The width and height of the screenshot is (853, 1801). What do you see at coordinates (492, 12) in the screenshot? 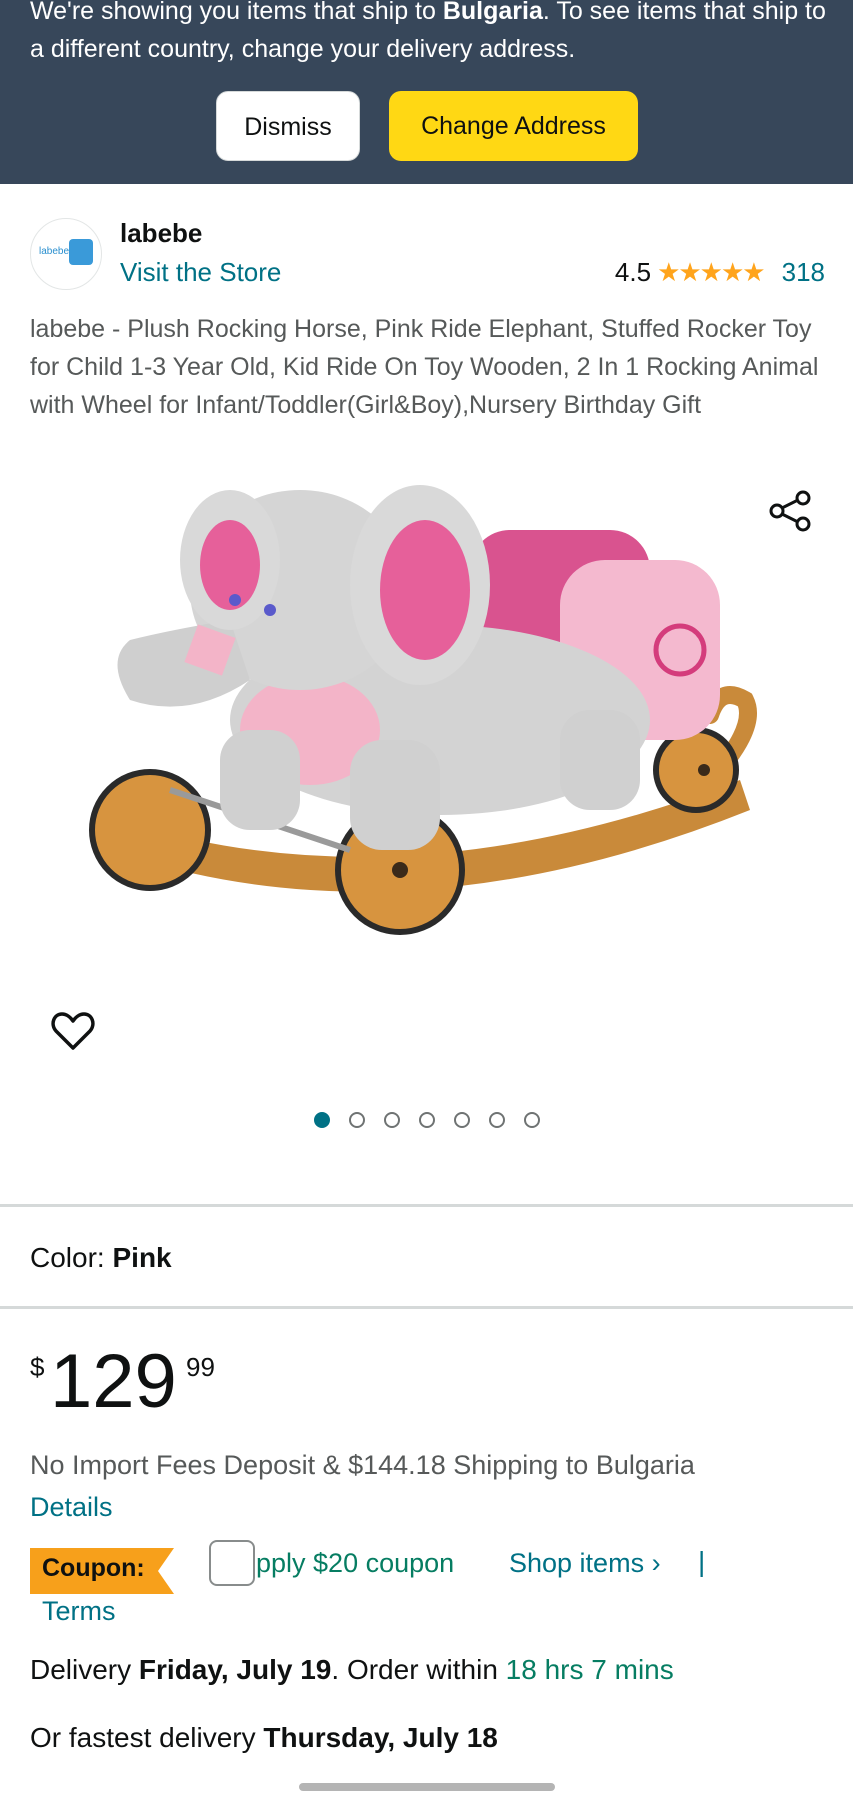
I see `banner-country: Bulgaria` at bounding box center [492, 12].